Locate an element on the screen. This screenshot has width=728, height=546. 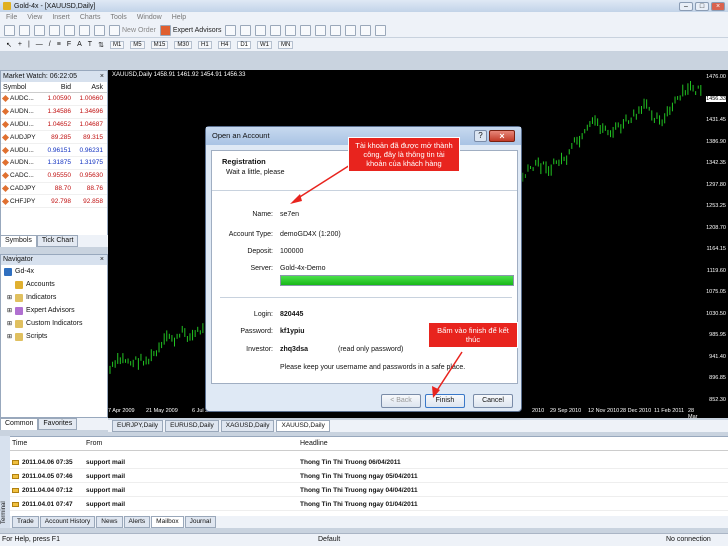
arrow-head-icon is located at coordinates (296, 199).